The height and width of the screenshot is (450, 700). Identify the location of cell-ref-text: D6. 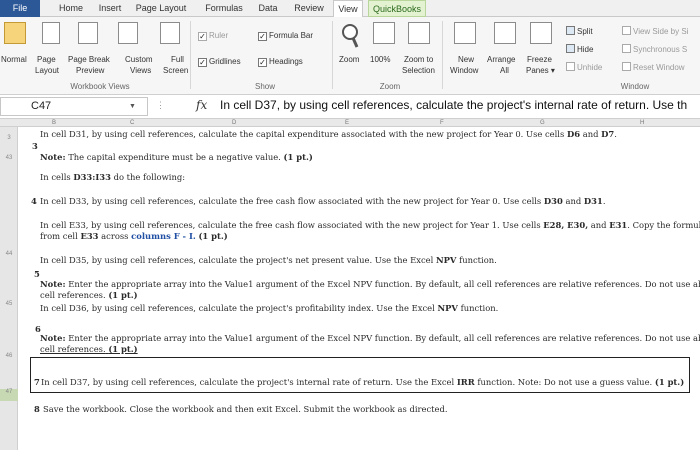
(573, 134).